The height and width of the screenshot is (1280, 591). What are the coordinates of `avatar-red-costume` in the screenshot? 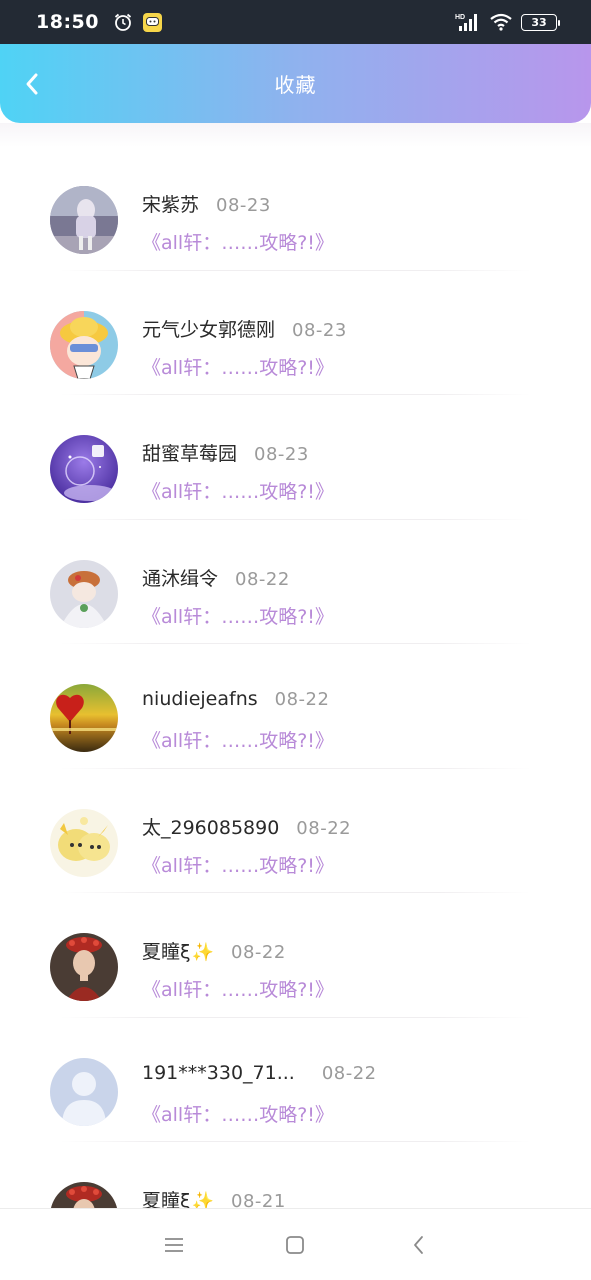 It's located at (84, 967).